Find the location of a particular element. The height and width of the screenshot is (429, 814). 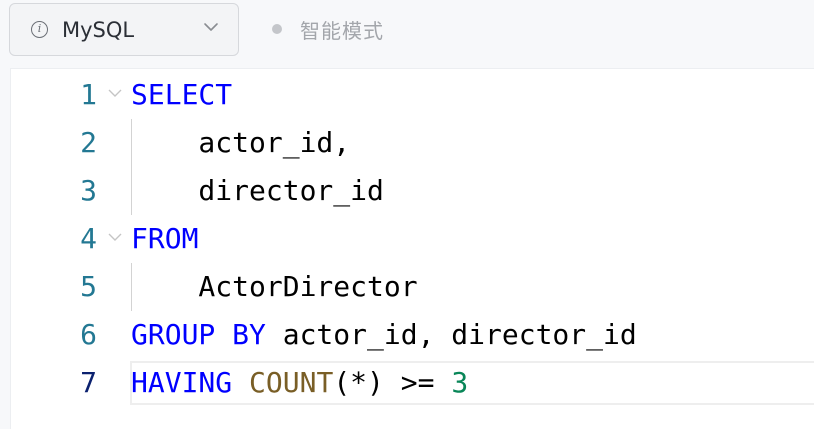

code-text: FROM is located at coordinates (164, 239).